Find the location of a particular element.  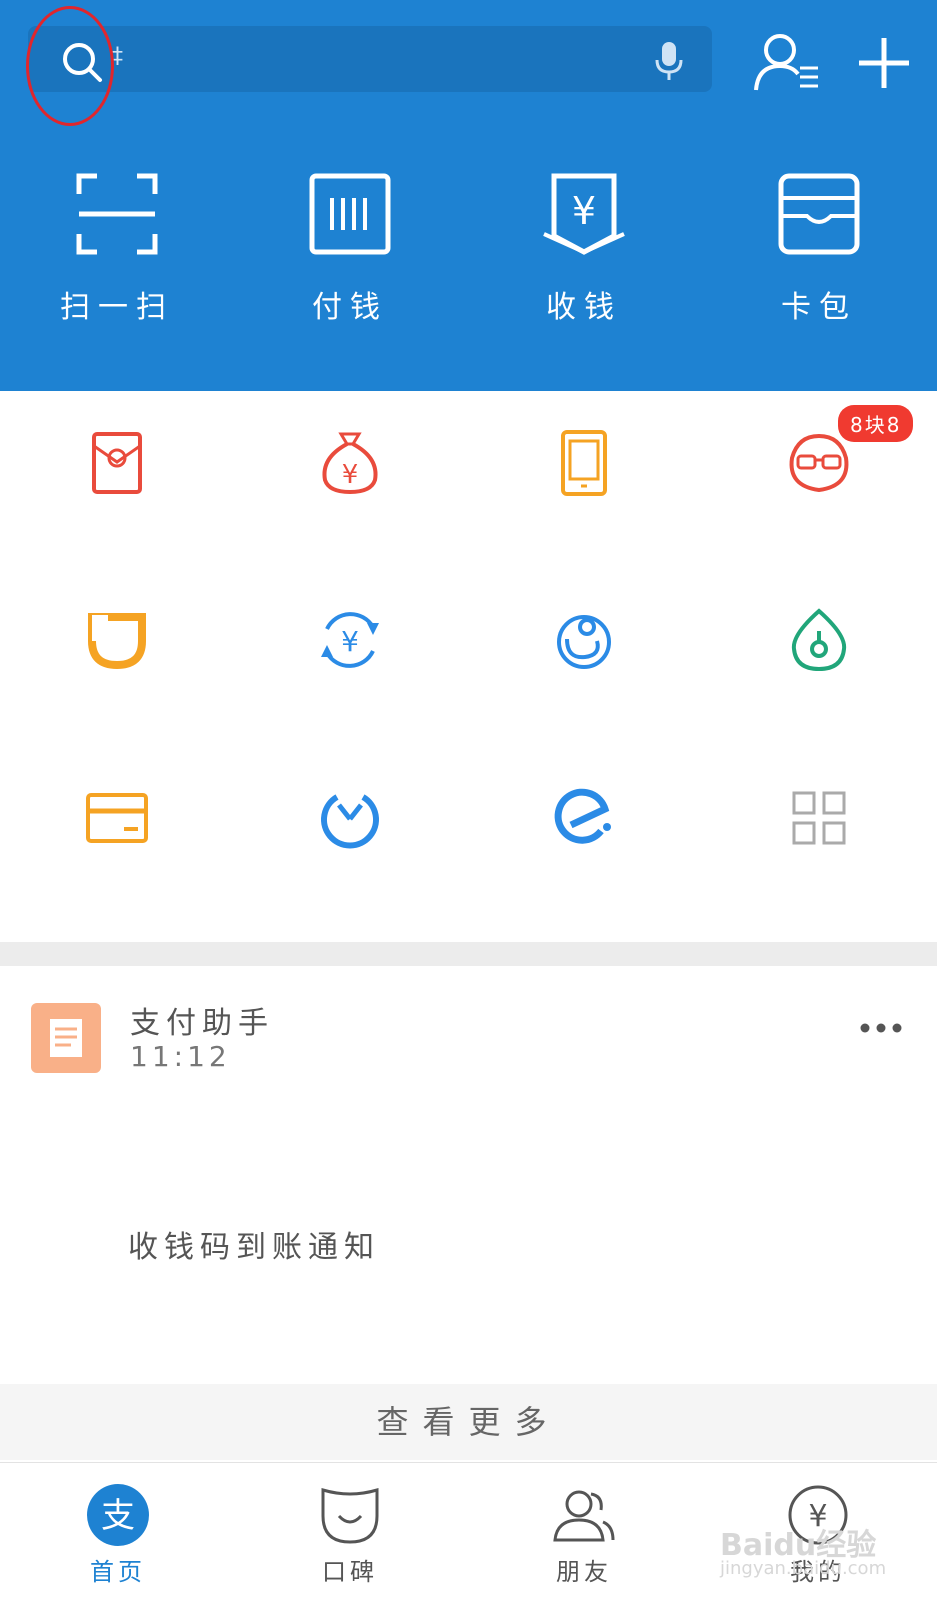

add-icon is located at coordinates (884, 63).